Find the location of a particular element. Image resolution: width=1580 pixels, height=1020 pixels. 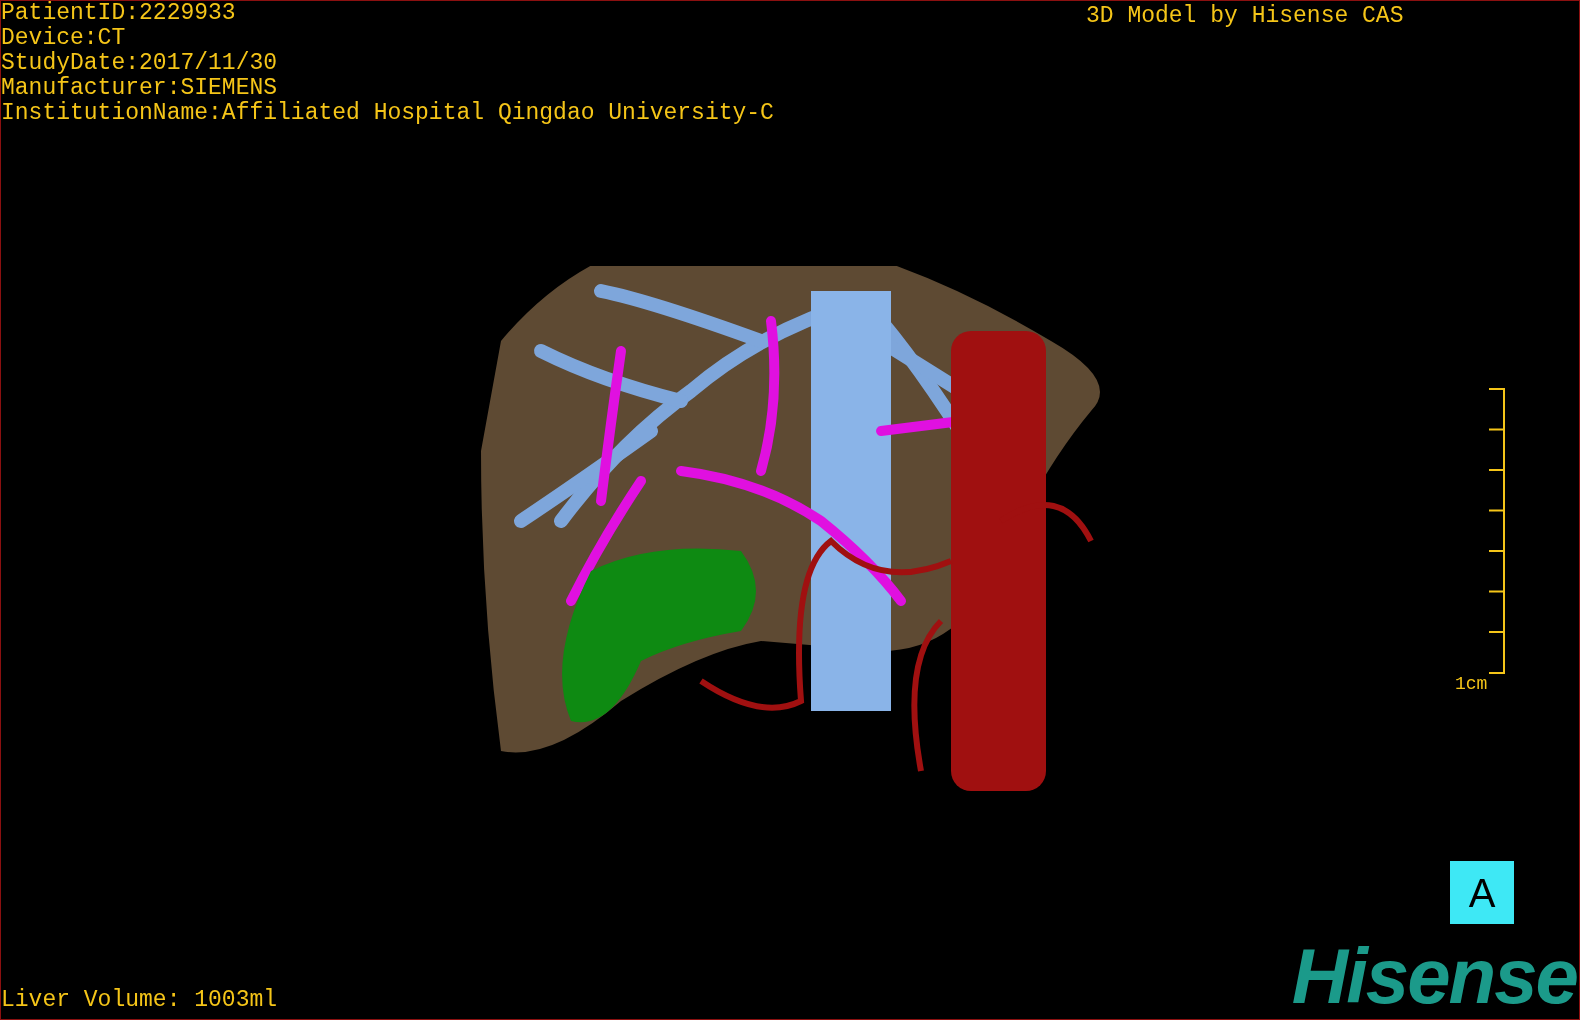

info-text: StudyDate:2017/11/30 is located at coordinates (140, 63).